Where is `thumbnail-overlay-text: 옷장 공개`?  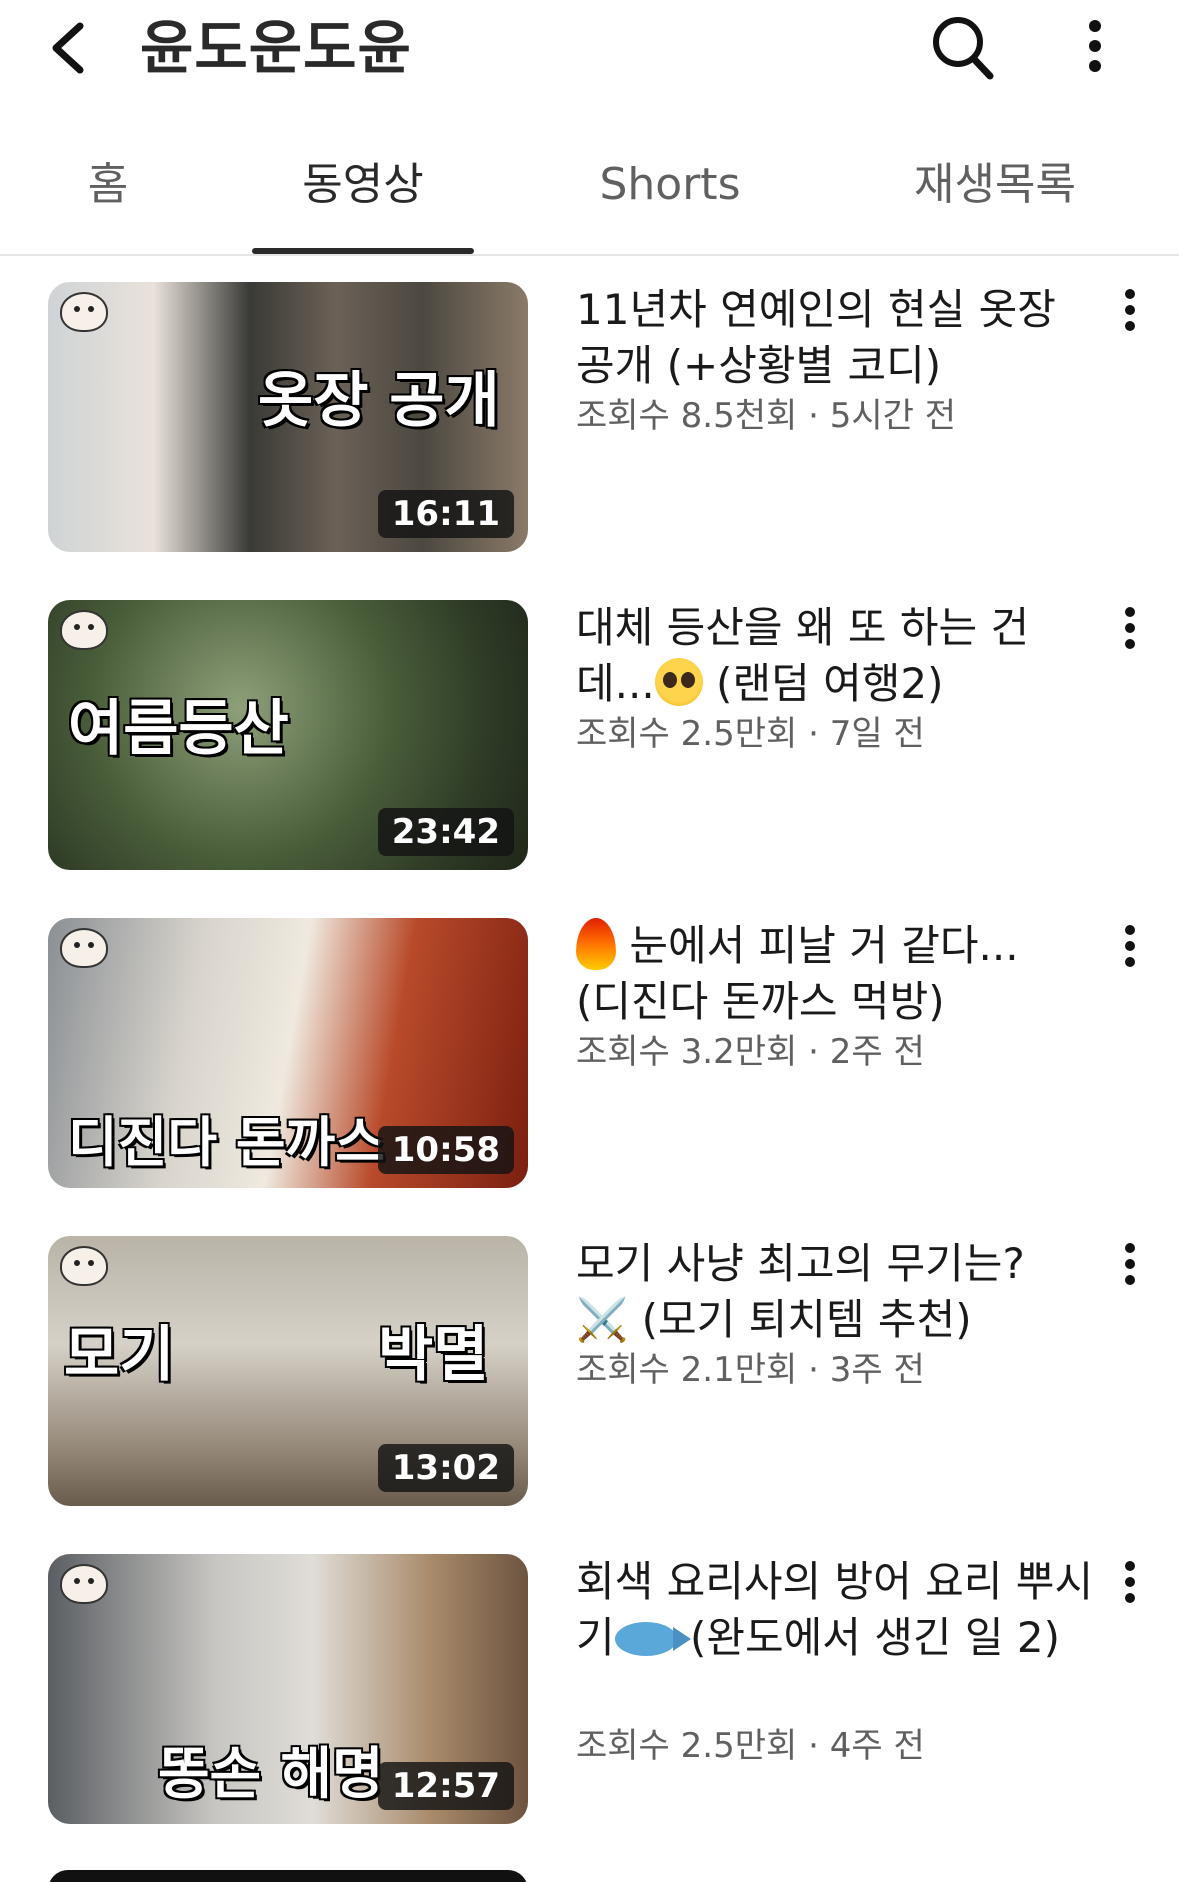
thumbnail-overlay-text: 옷장 공개 is located at coordinates (379, 401).